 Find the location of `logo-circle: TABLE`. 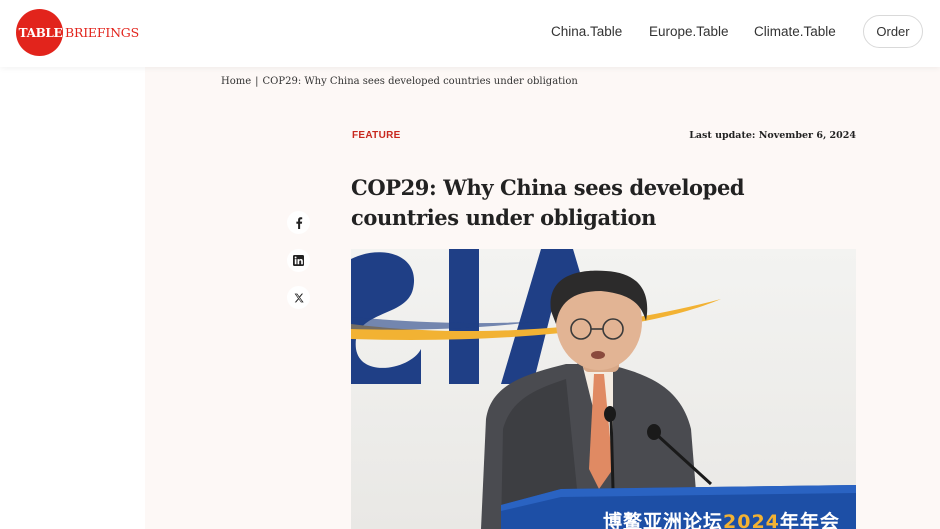

logo-circle: TABLE is located at coordinates (39, 32).